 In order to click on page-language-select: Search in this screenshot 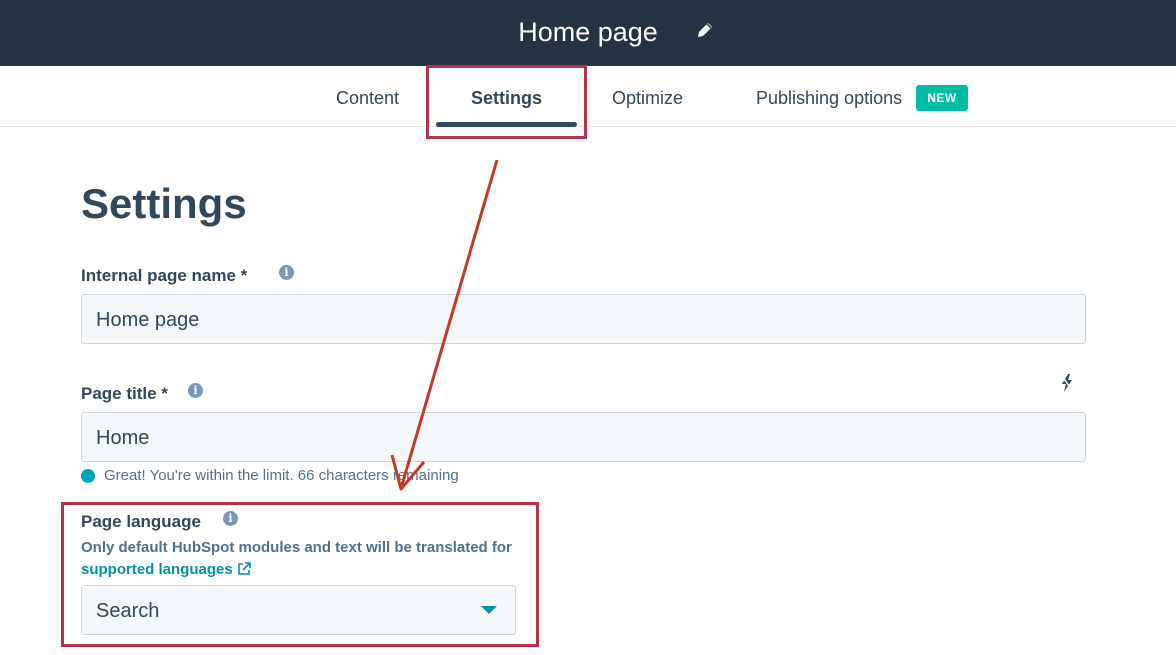, I will do `click(298, 610)`.